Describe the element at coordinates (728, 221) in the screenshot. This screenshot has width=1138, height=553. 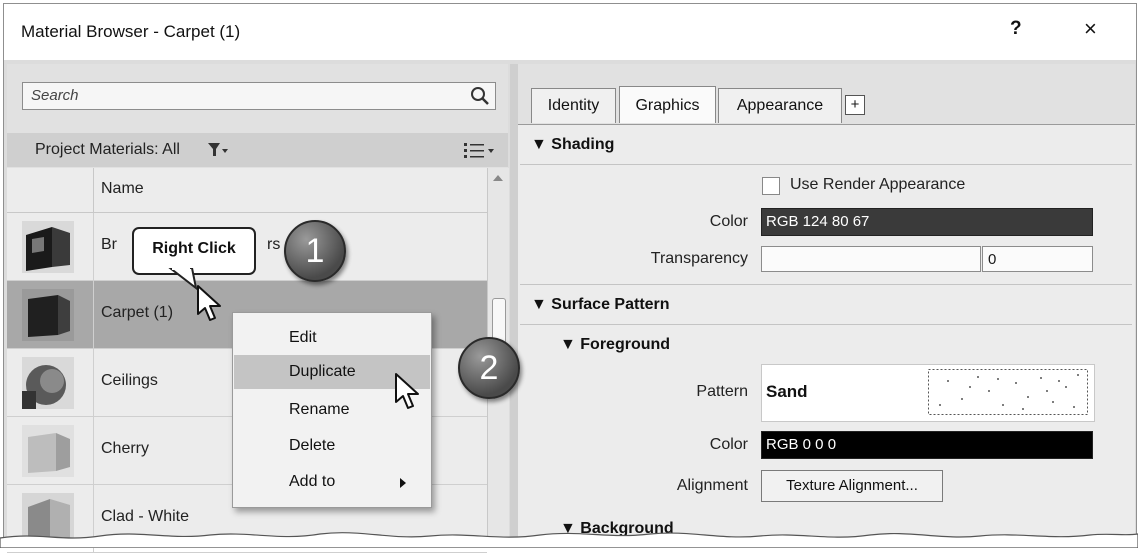
I see `shading-color-label: Color` at that location.